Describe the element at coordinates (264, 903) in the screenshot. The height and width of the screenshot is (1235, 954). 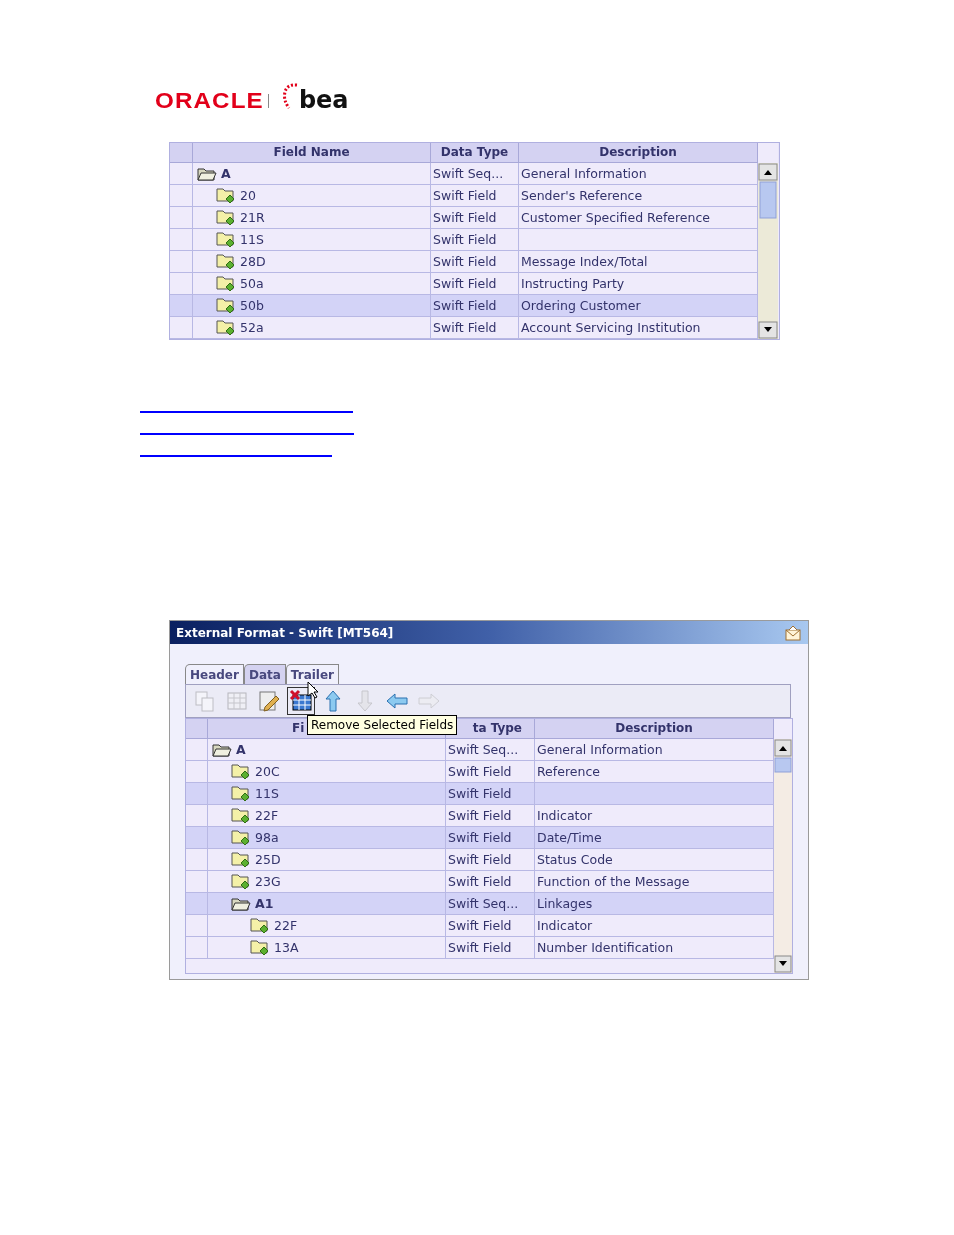
I see `field-name: A1` at that location.